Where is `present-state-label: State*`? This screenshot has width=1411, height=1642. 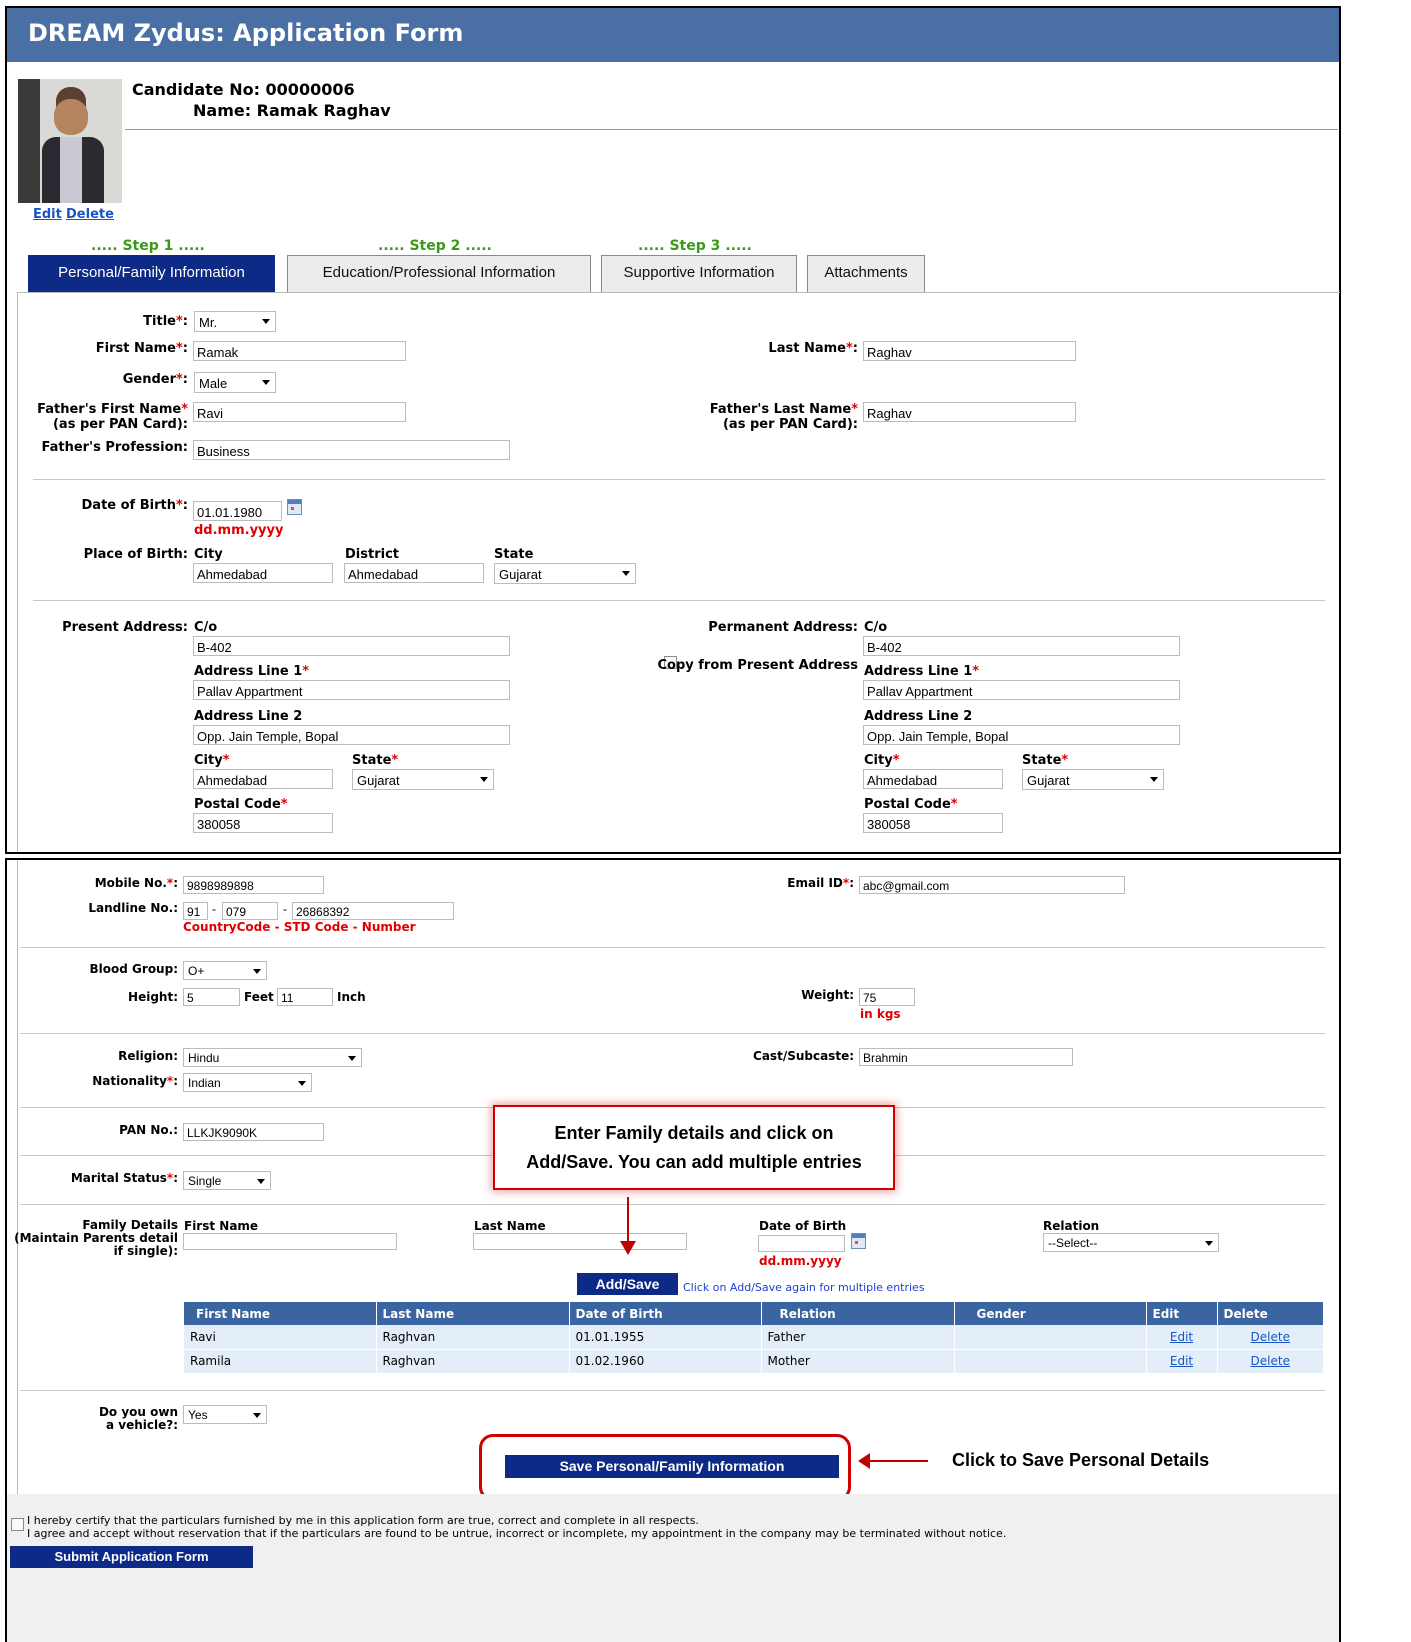 present-state-label: State* is located at coordinates (375, 760).